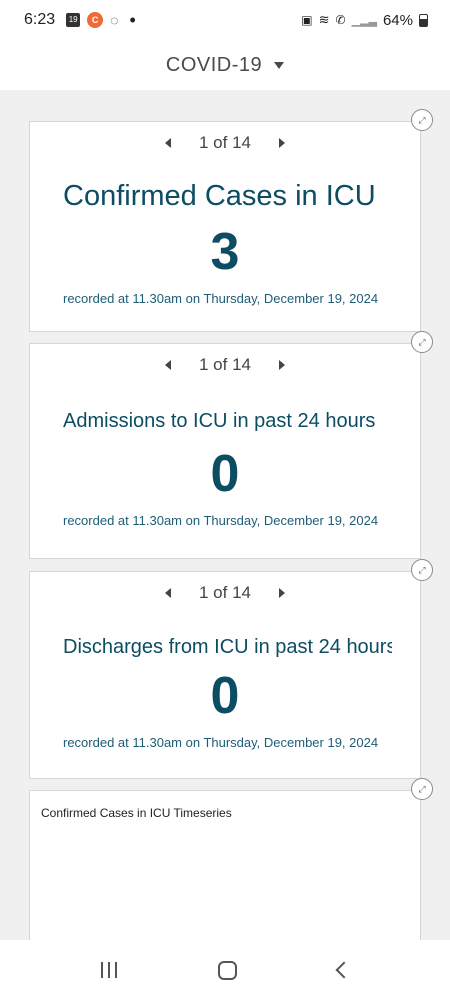 This screenshot has height=1000, width=450. Describe the element at coordinates (397, 20) in the screenshot. I see `battery-percent: 64%` at that location.